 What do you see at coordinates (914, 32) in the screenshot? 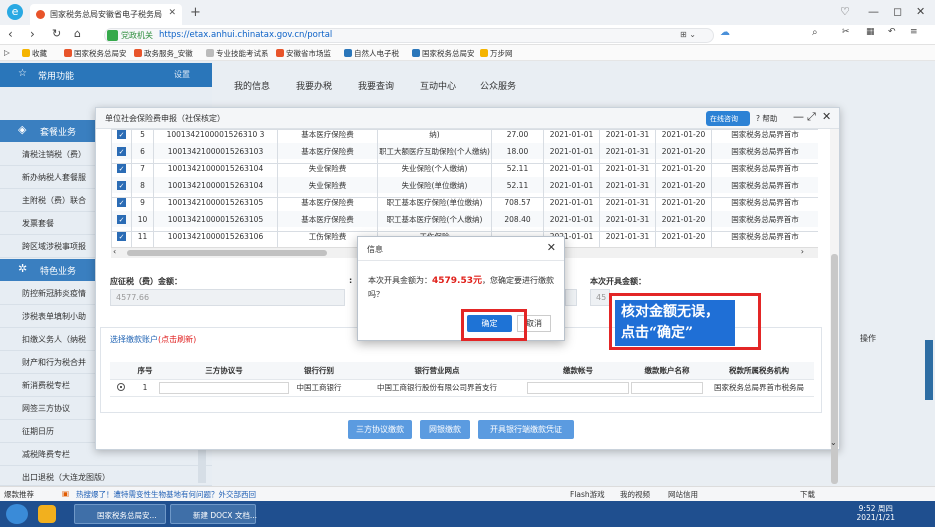
I see `menu-icon: ≡` at bounding box center [914, 32].